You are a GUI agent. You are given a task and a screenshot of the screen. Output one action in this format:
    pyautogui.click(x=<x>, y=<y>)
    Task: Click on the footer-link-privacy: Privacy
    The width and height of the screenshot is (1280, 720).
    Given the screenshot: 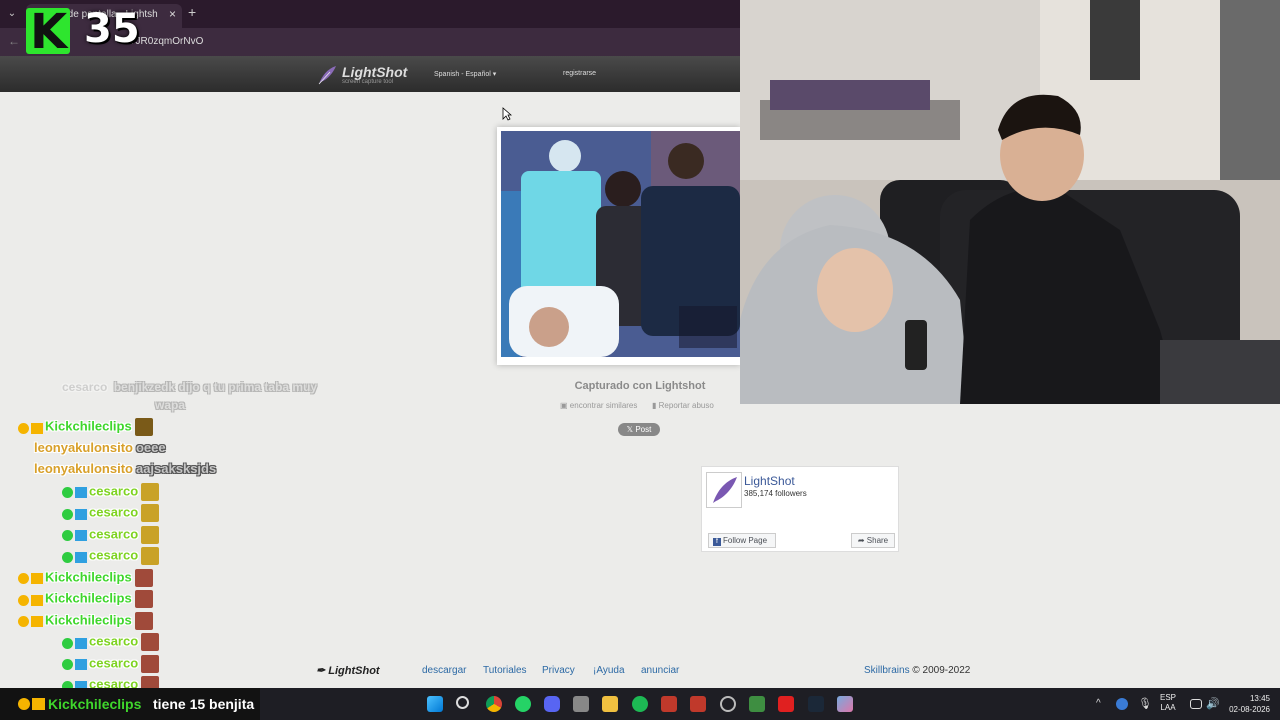 What is the action you would take?
    pyautogui.click(x=558, y=670)
    